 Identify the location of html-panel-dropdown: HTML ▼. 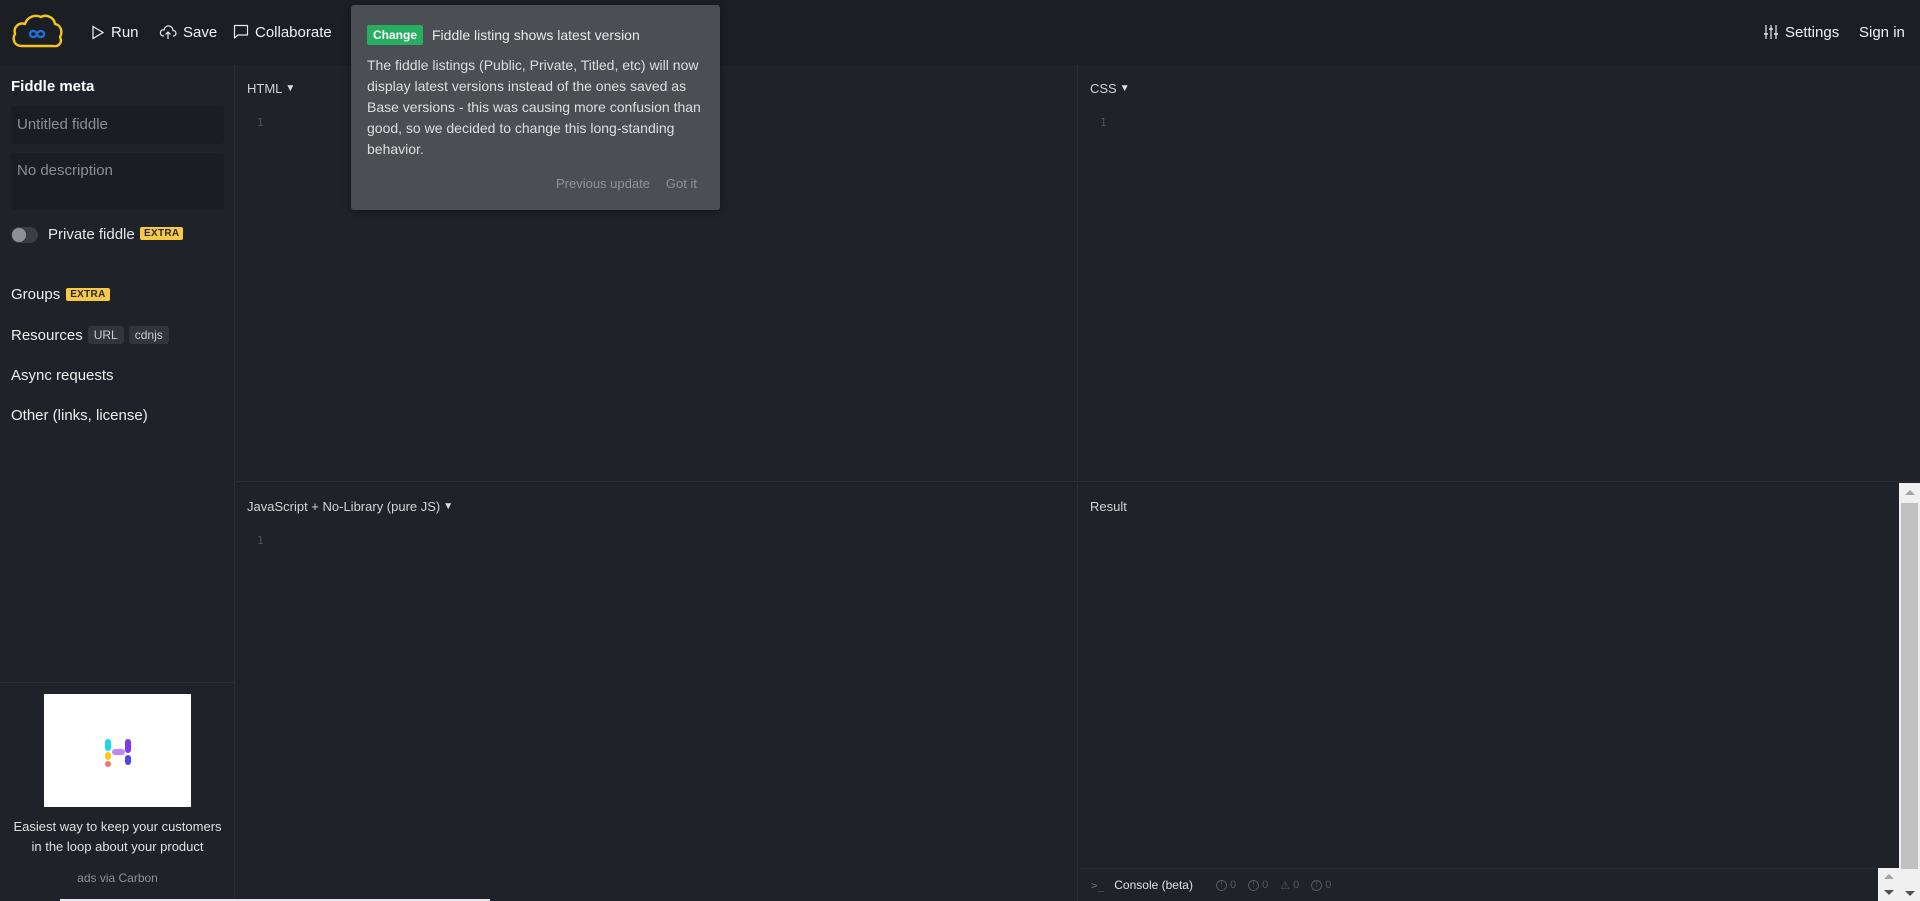
(271, 88).